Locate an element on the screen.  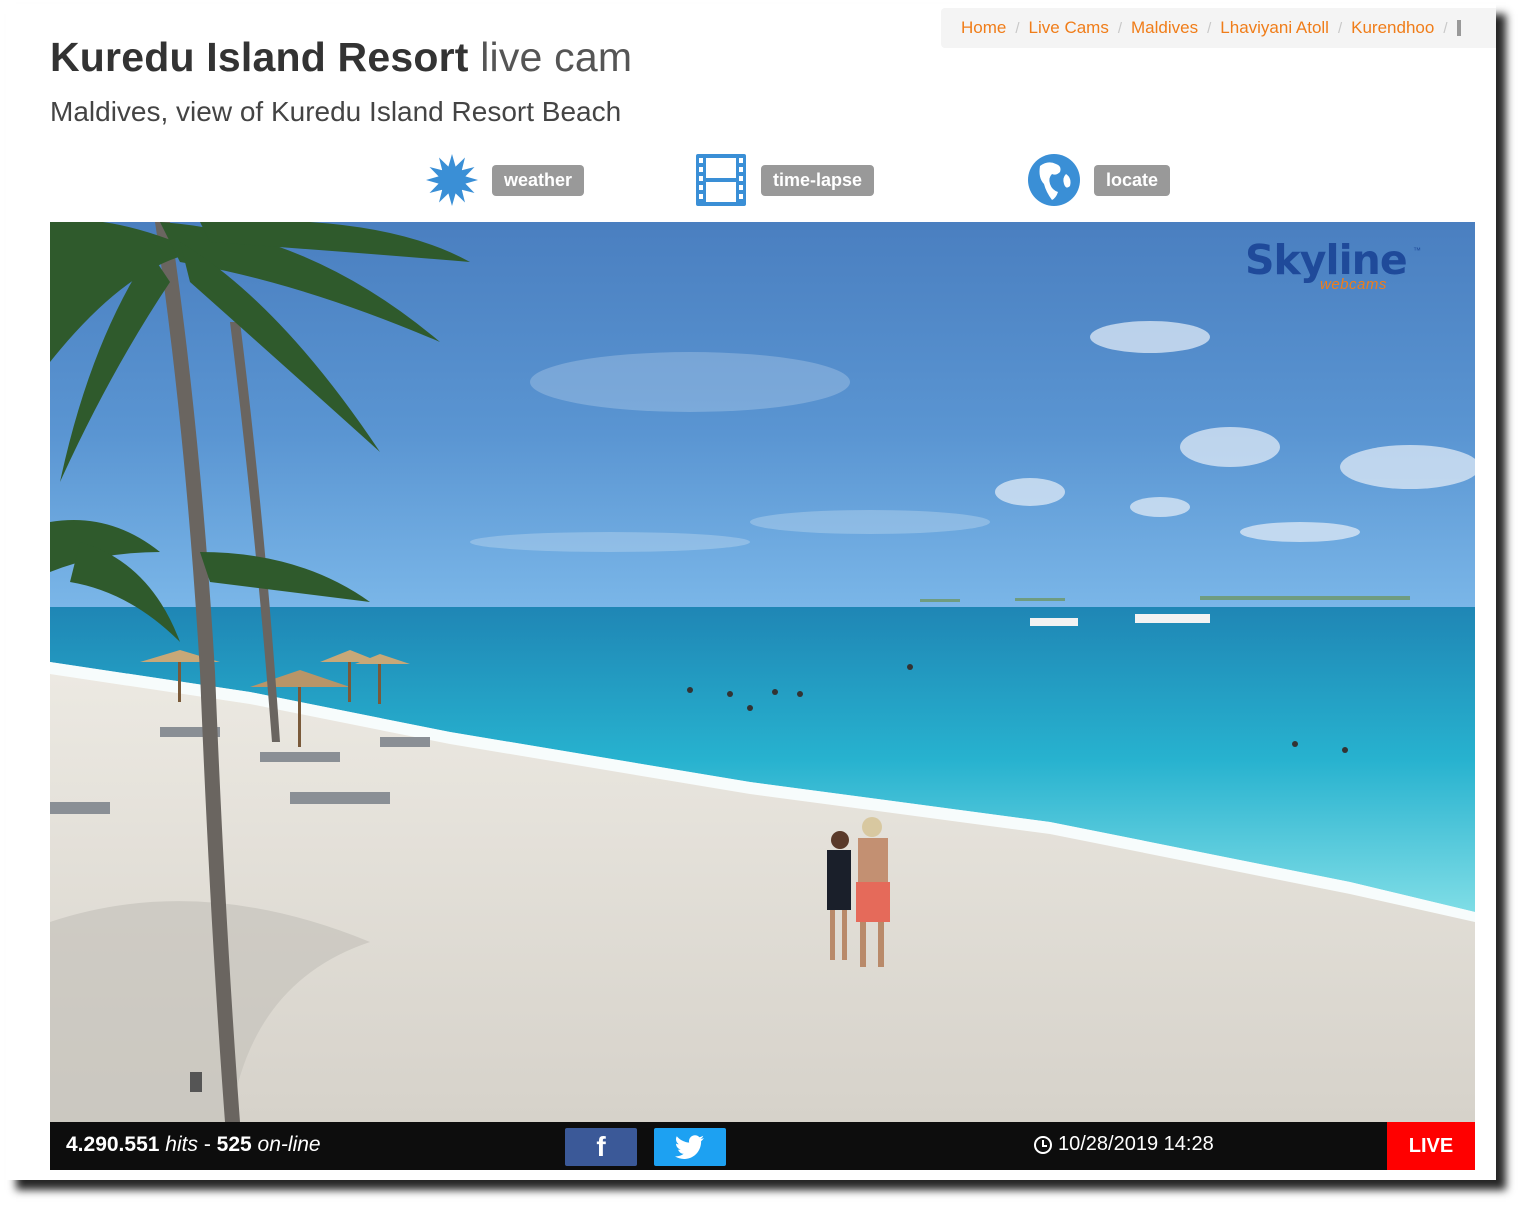
timestamp-text: 10/28/2019 14:28 is located at coordinates (1136, 1144).